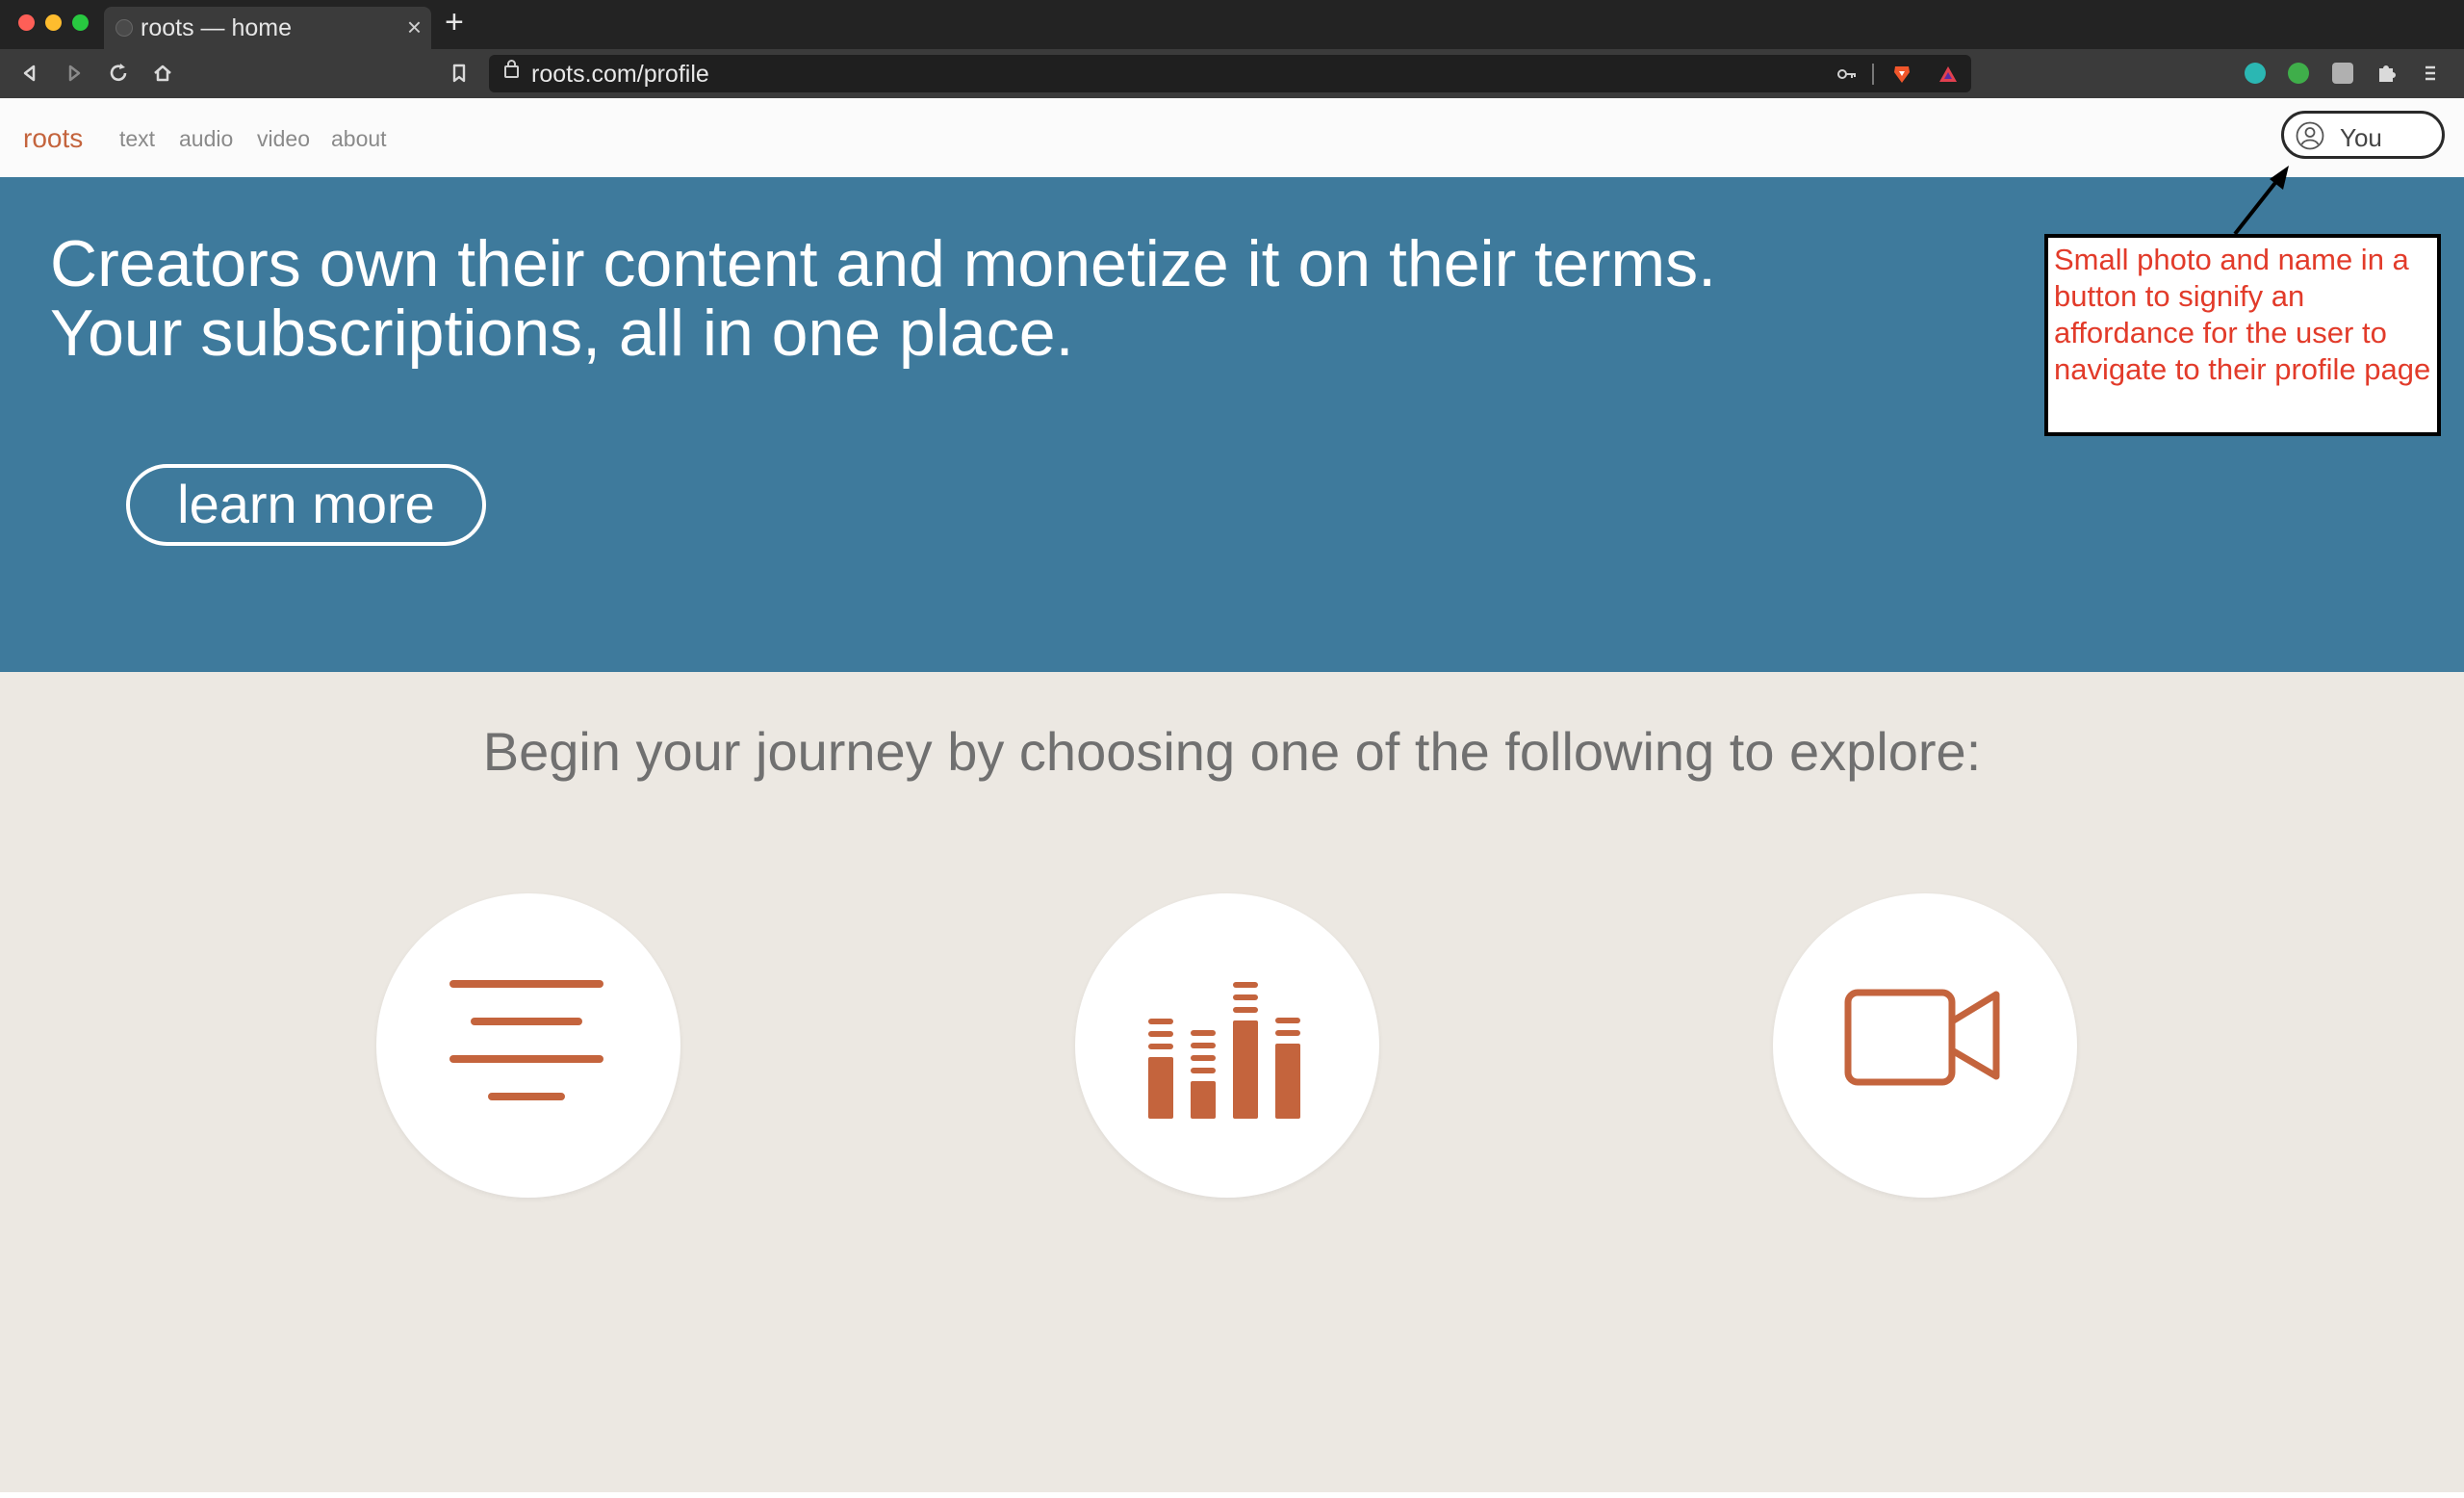 Image resolution: width=2464 pixels, height=1498 pixels. Describe the element at coordinates (53, 138) in the screenshot. I see `site-logo: roots` at that location.